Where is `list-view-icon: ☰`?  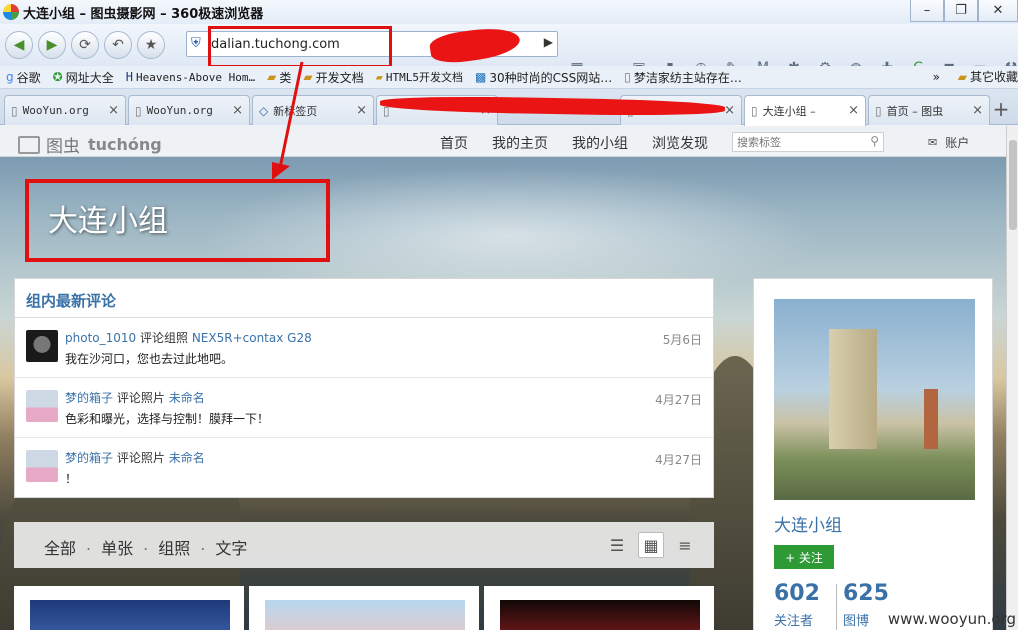
list-view-icon: ☰ is located at coordinates (617, 545).